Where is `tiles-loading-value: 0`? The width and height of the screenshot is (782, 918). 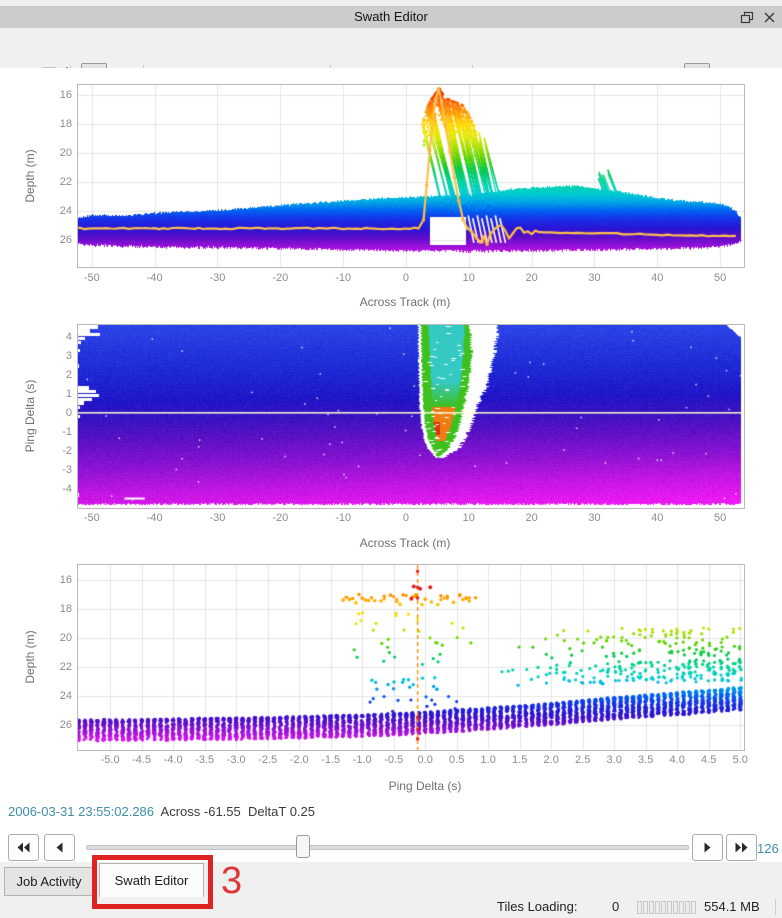 tiles-loading-value: 0 is located at coordinates (616, 906).